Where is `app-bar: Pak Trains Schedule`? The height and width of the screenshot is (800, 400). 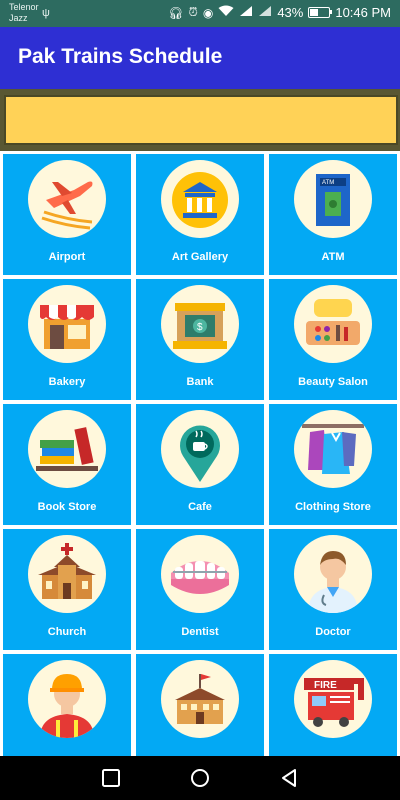 app-bar: Pak Trains Schedule is located at coordinates (200, 58).